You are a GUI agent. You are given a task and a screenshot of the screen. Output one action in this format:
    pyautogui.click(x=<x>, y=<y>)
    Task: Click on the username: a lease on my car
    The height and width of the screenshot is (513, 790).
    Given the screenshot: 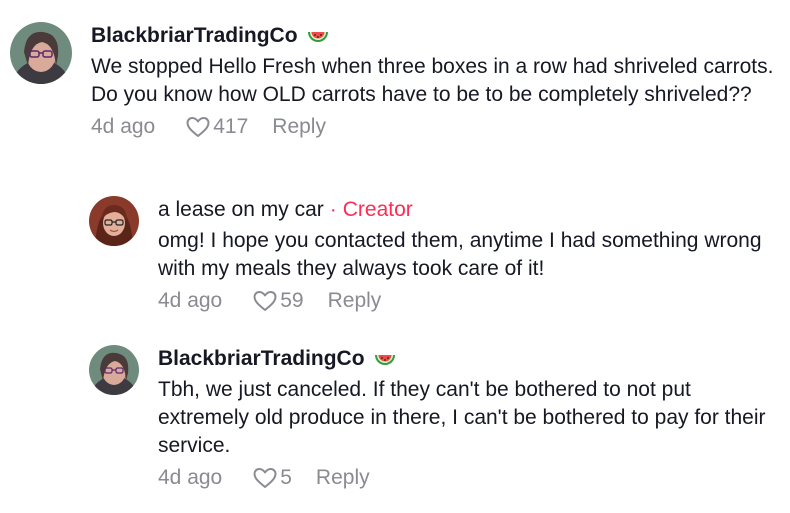 What is the action you would take?
    pyautogui.click(x=241, y=210)
    